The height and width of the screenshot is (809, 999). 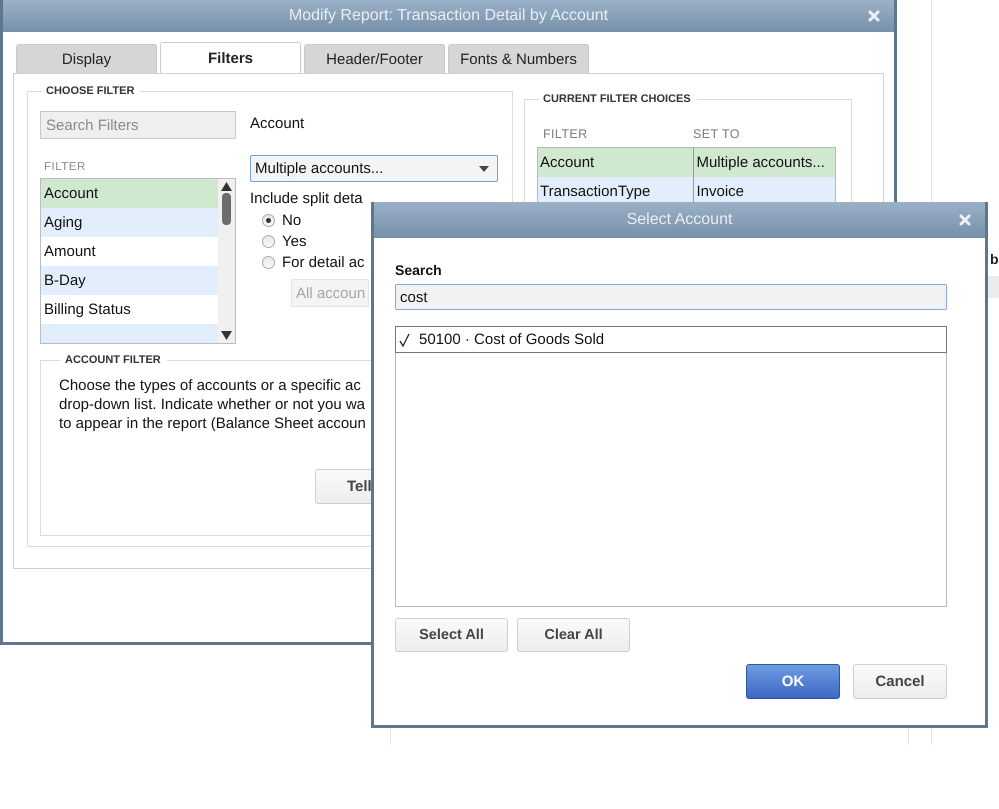 What do you see at coordinates (226, 261) in the screenshot?
I see `scrollbar` at bounding box center [226, 261].